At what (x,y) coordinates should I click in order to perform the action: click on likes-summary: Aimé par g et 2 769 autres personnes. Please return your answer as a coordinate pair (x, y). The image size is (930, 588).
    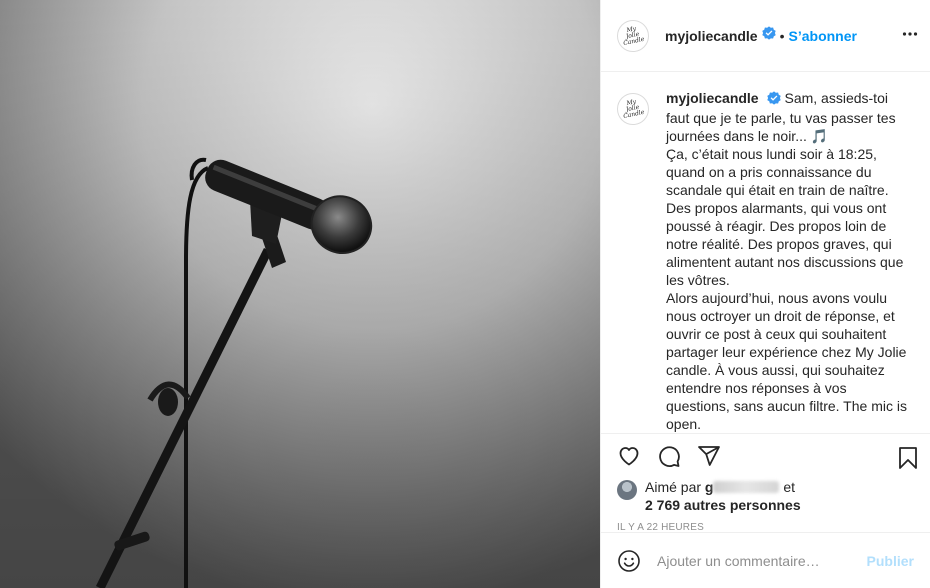
    Looking at the image, I should click on (765, 496).